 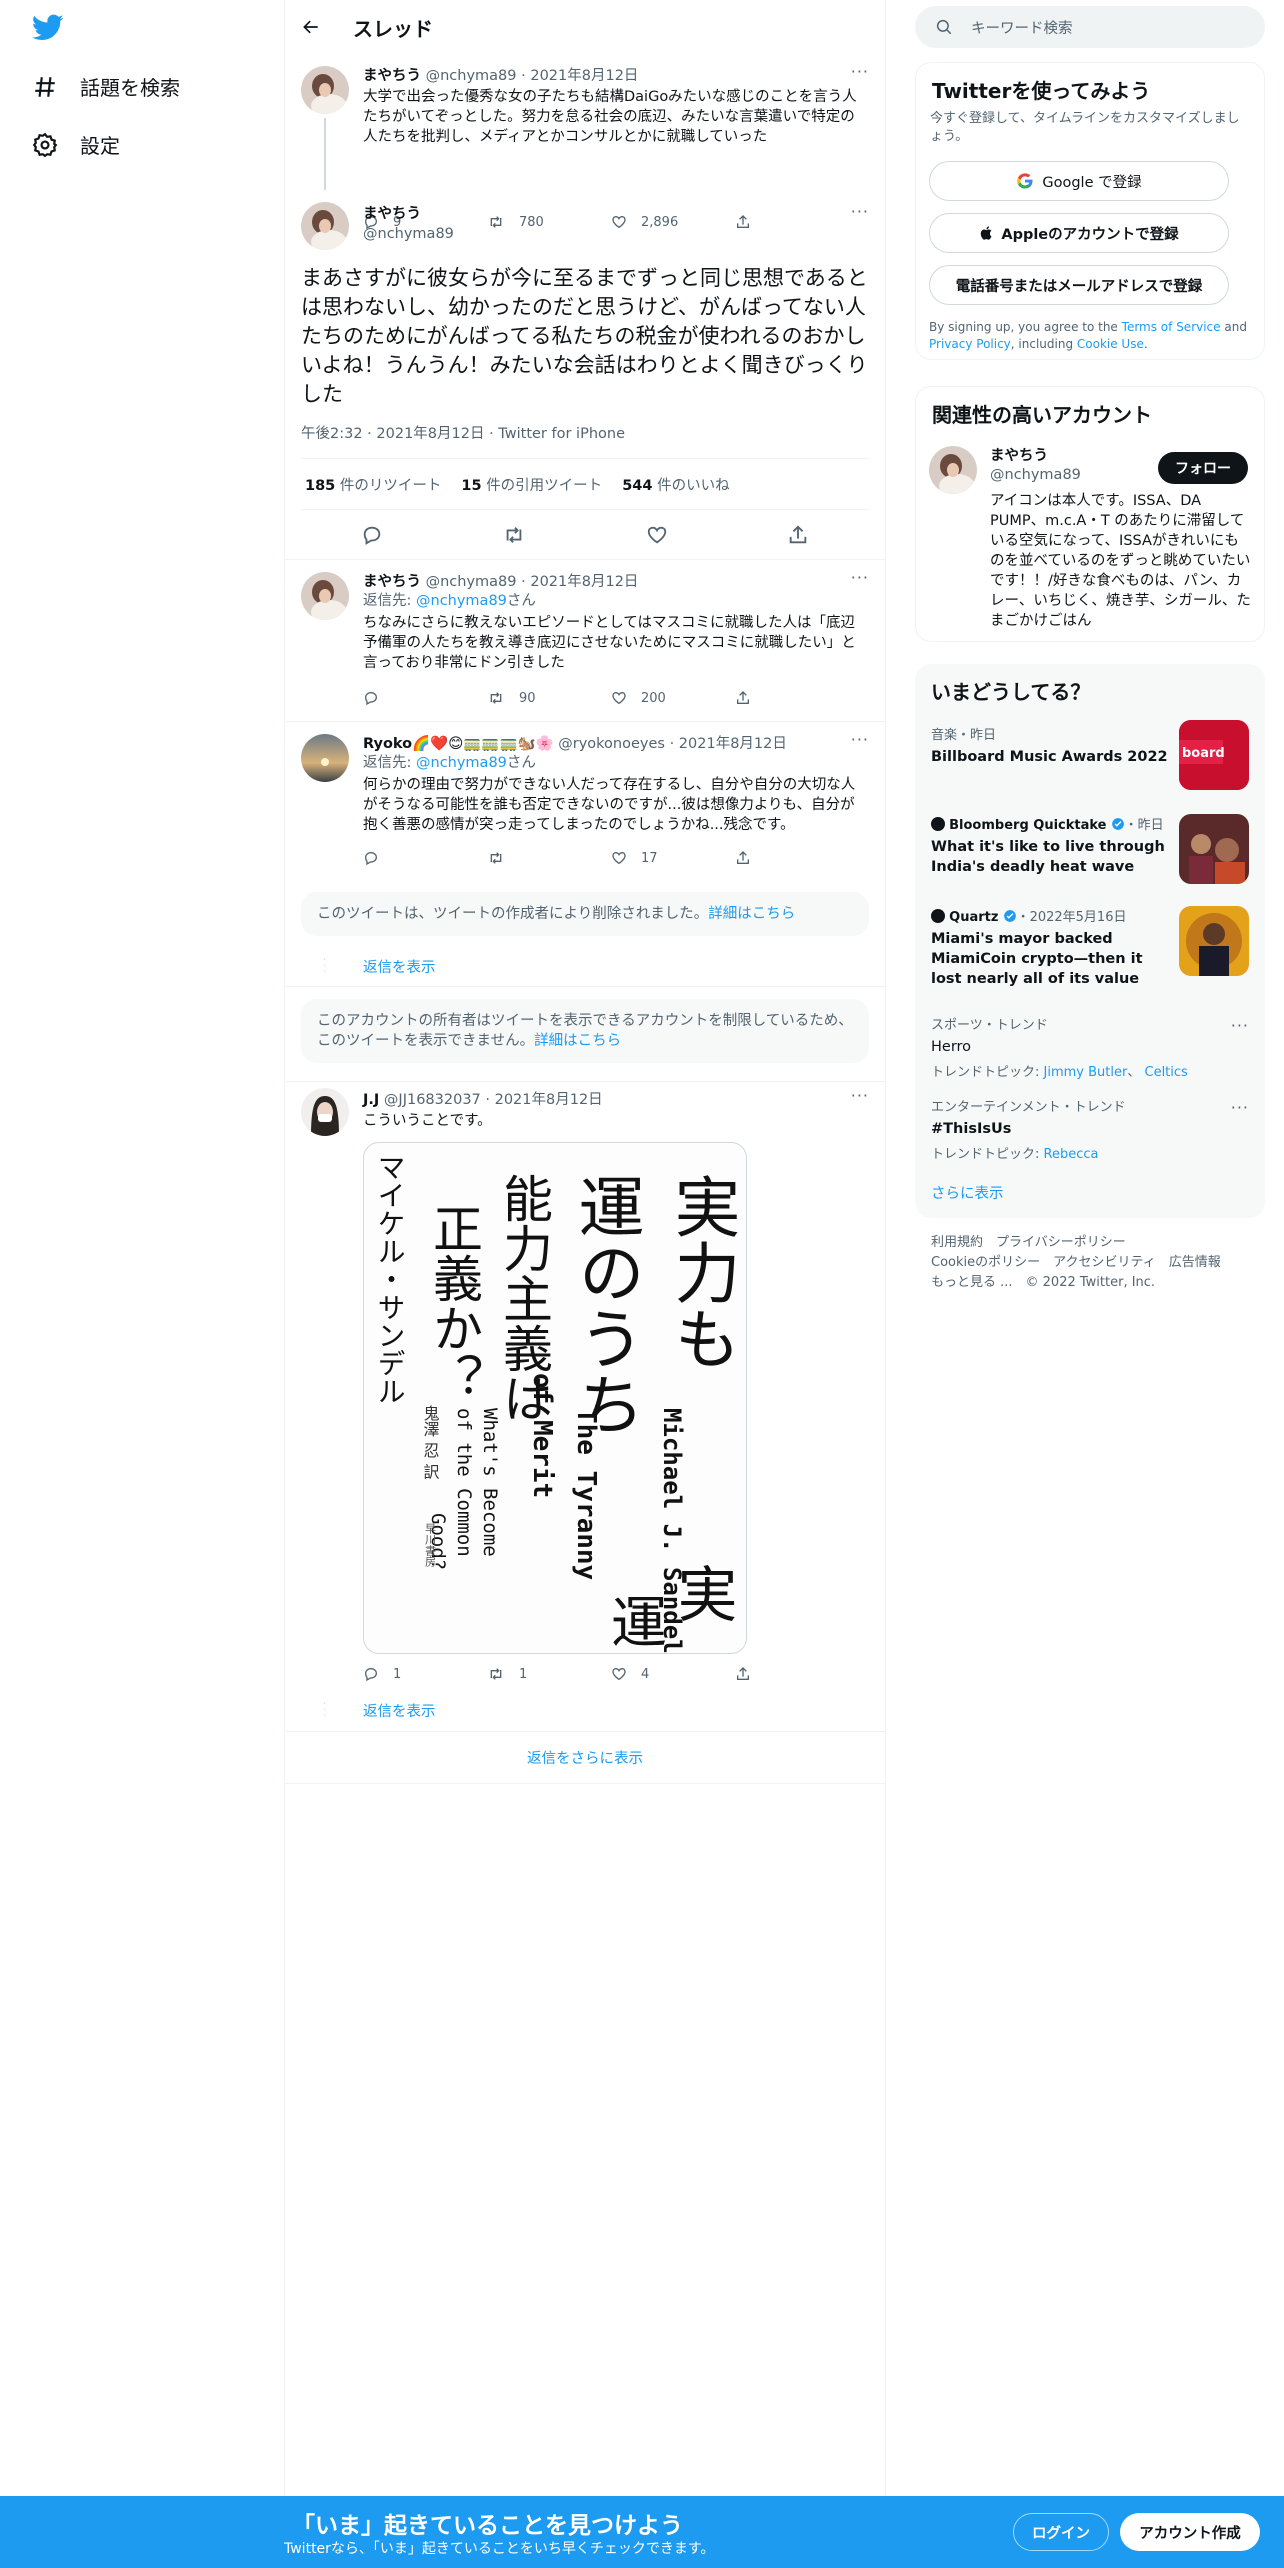 What do you see at coordinates (372, 535) in the screenshot?
I see `reply-icon` at bounding box center [372, 535].